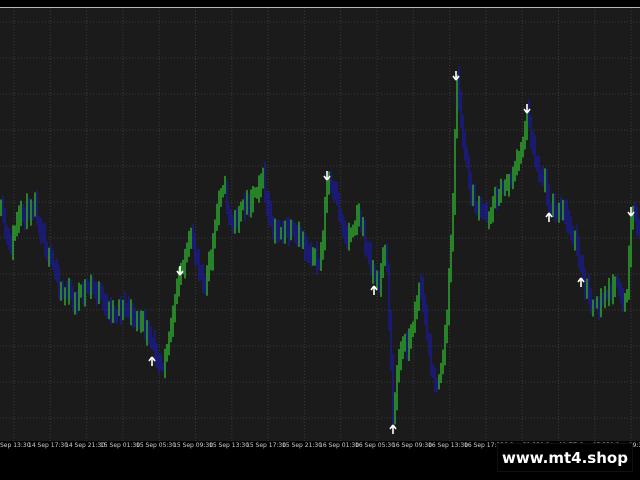 The height and width of the screenshot is (480, 640). Describe the element at coordinates (15, 445) in the screenshot. I see `time-axis-label: Sep 13:30` at that location.